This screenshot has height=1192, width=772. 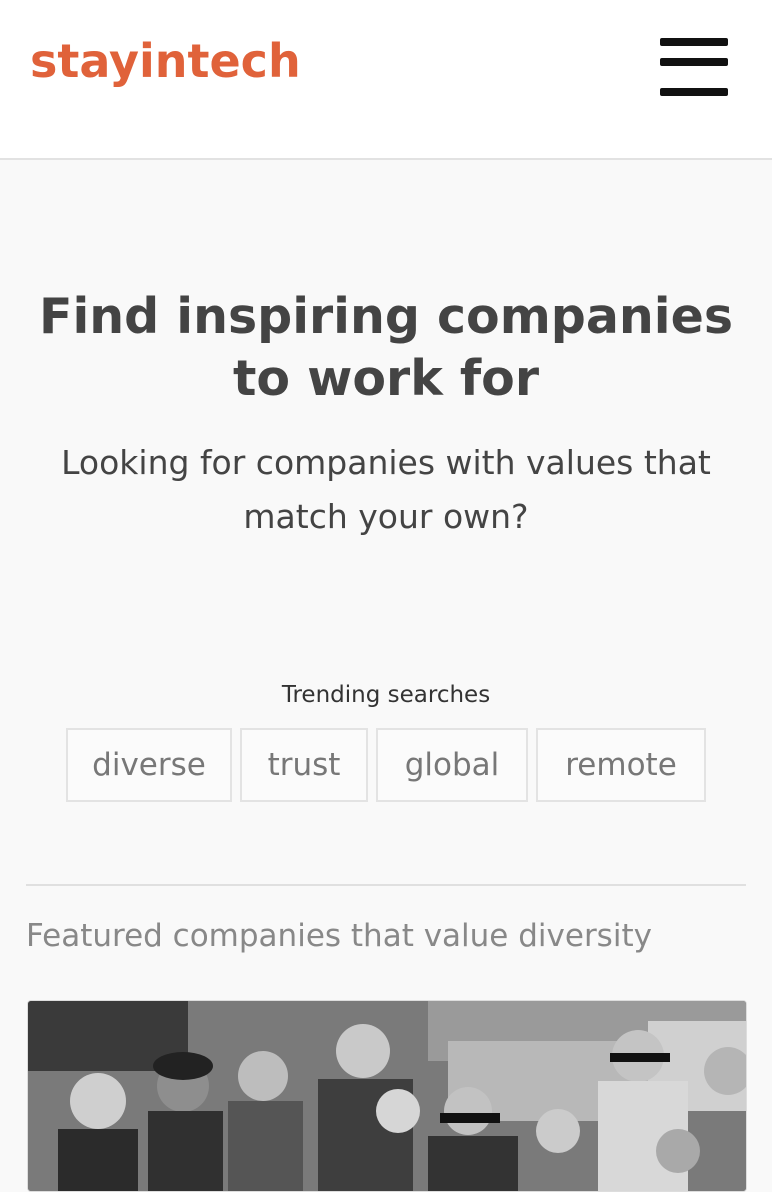 I want to click on trending-chip-global: global, so click(x=452, y=765).